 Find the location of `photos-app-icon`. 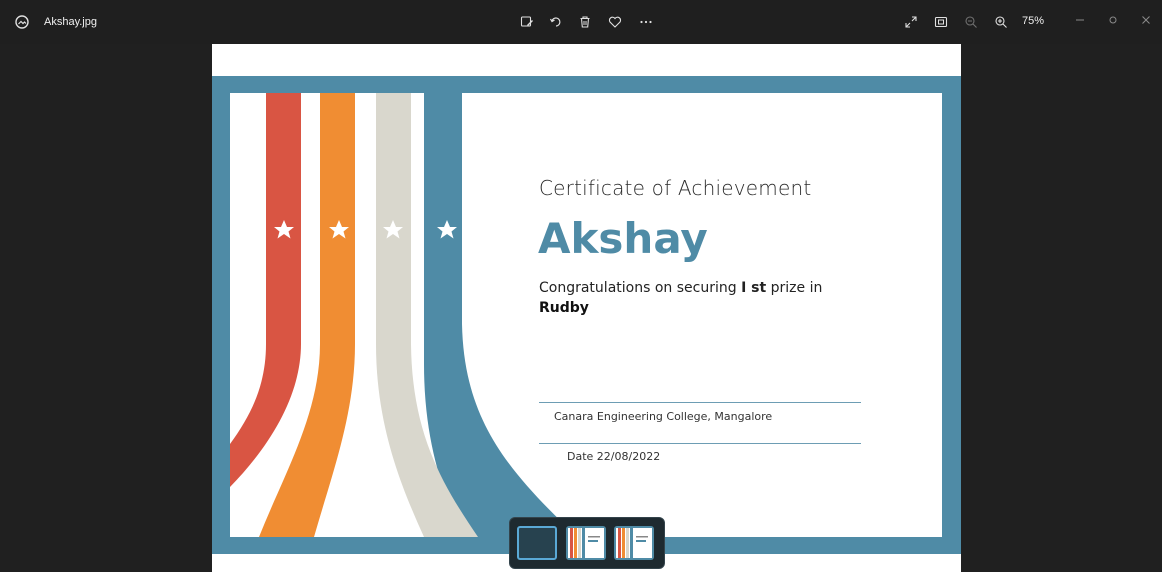

photos-app-icon is located at coordinates (22, 22).